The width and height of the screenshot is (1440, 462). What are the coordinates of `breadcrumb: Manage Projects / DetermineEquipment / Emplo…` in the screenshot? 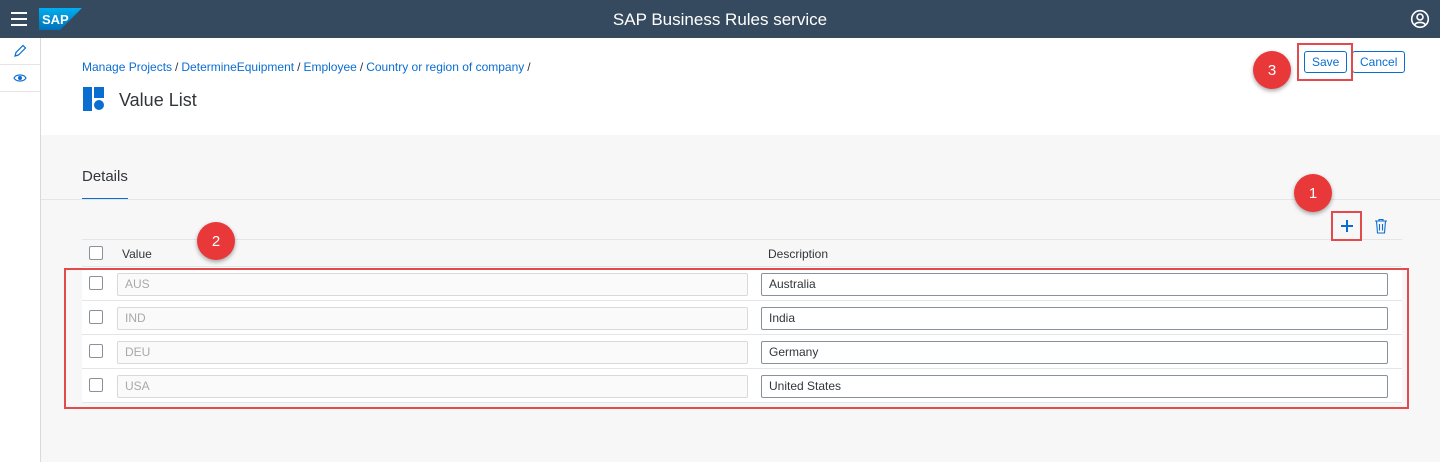 It's located at (308, 67).